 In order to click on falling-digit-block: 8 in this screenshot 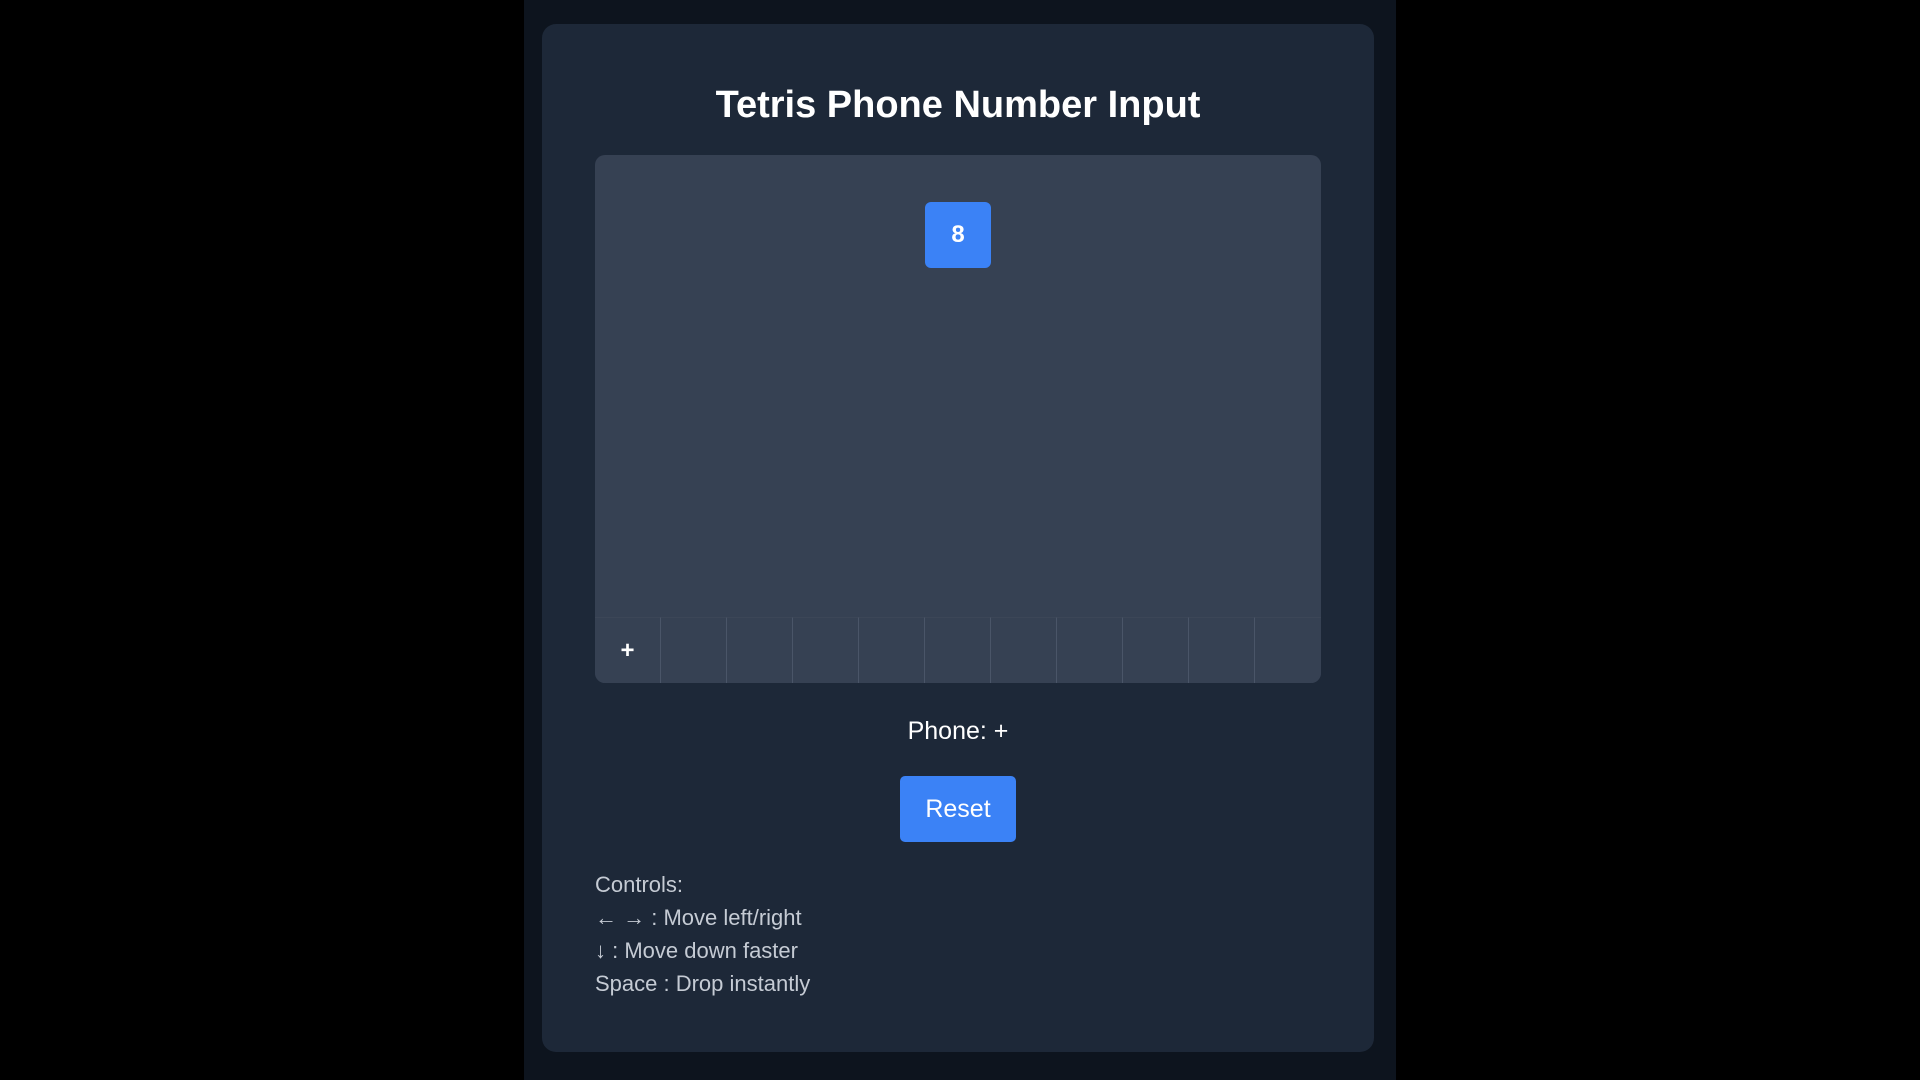, I will do `click(958, 235)`.